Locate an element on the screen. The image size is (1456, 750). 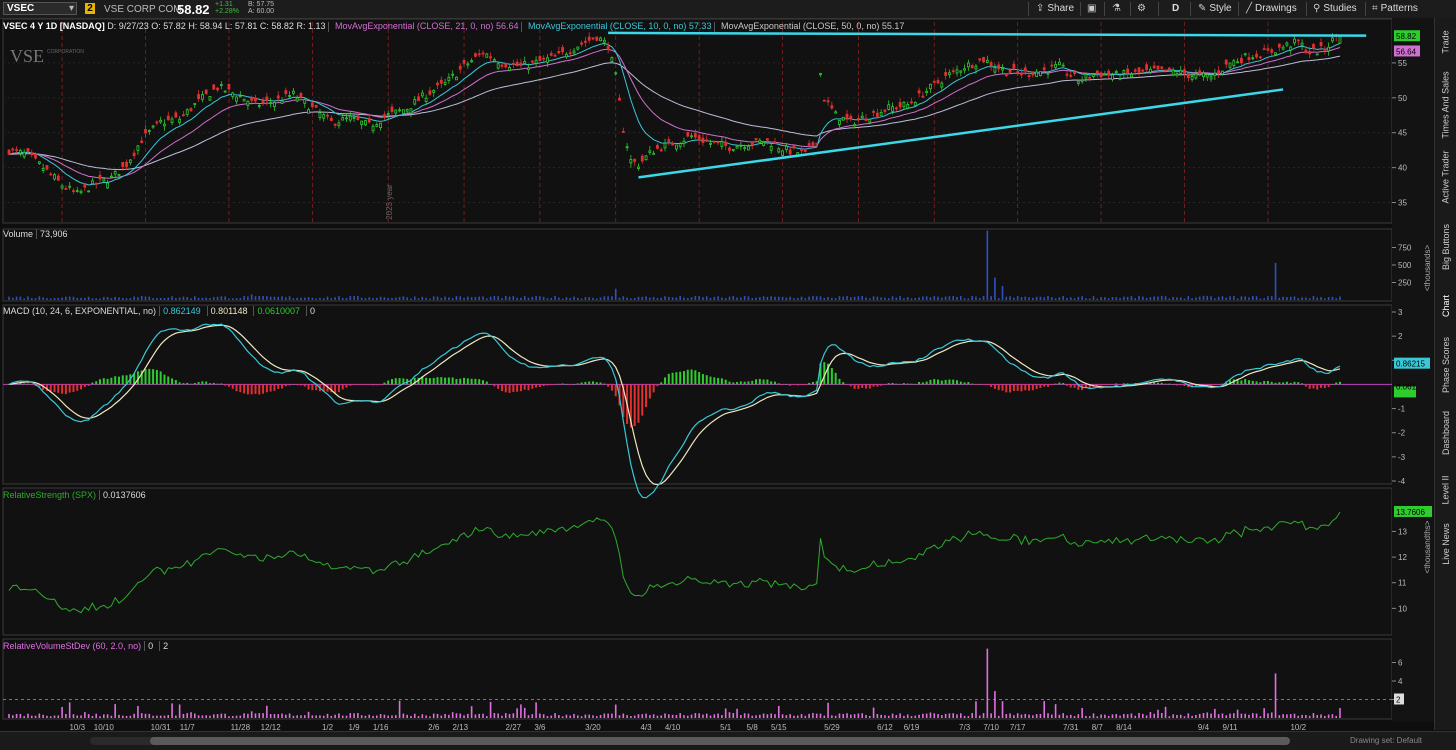
sidebar-tab-live-news: Live News is located at coordinates (1445, 544).